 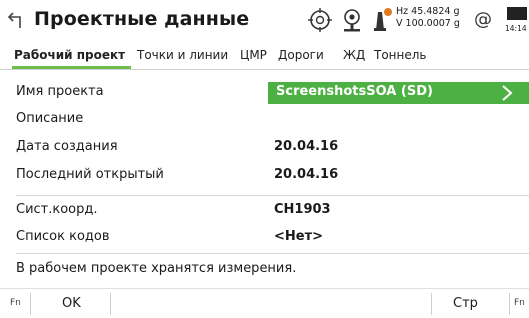 What do you see at coordinates (182, 55) in the screenshot?
I see `tab-points-lines: Точки и линии` at bounding box center [182, 55].